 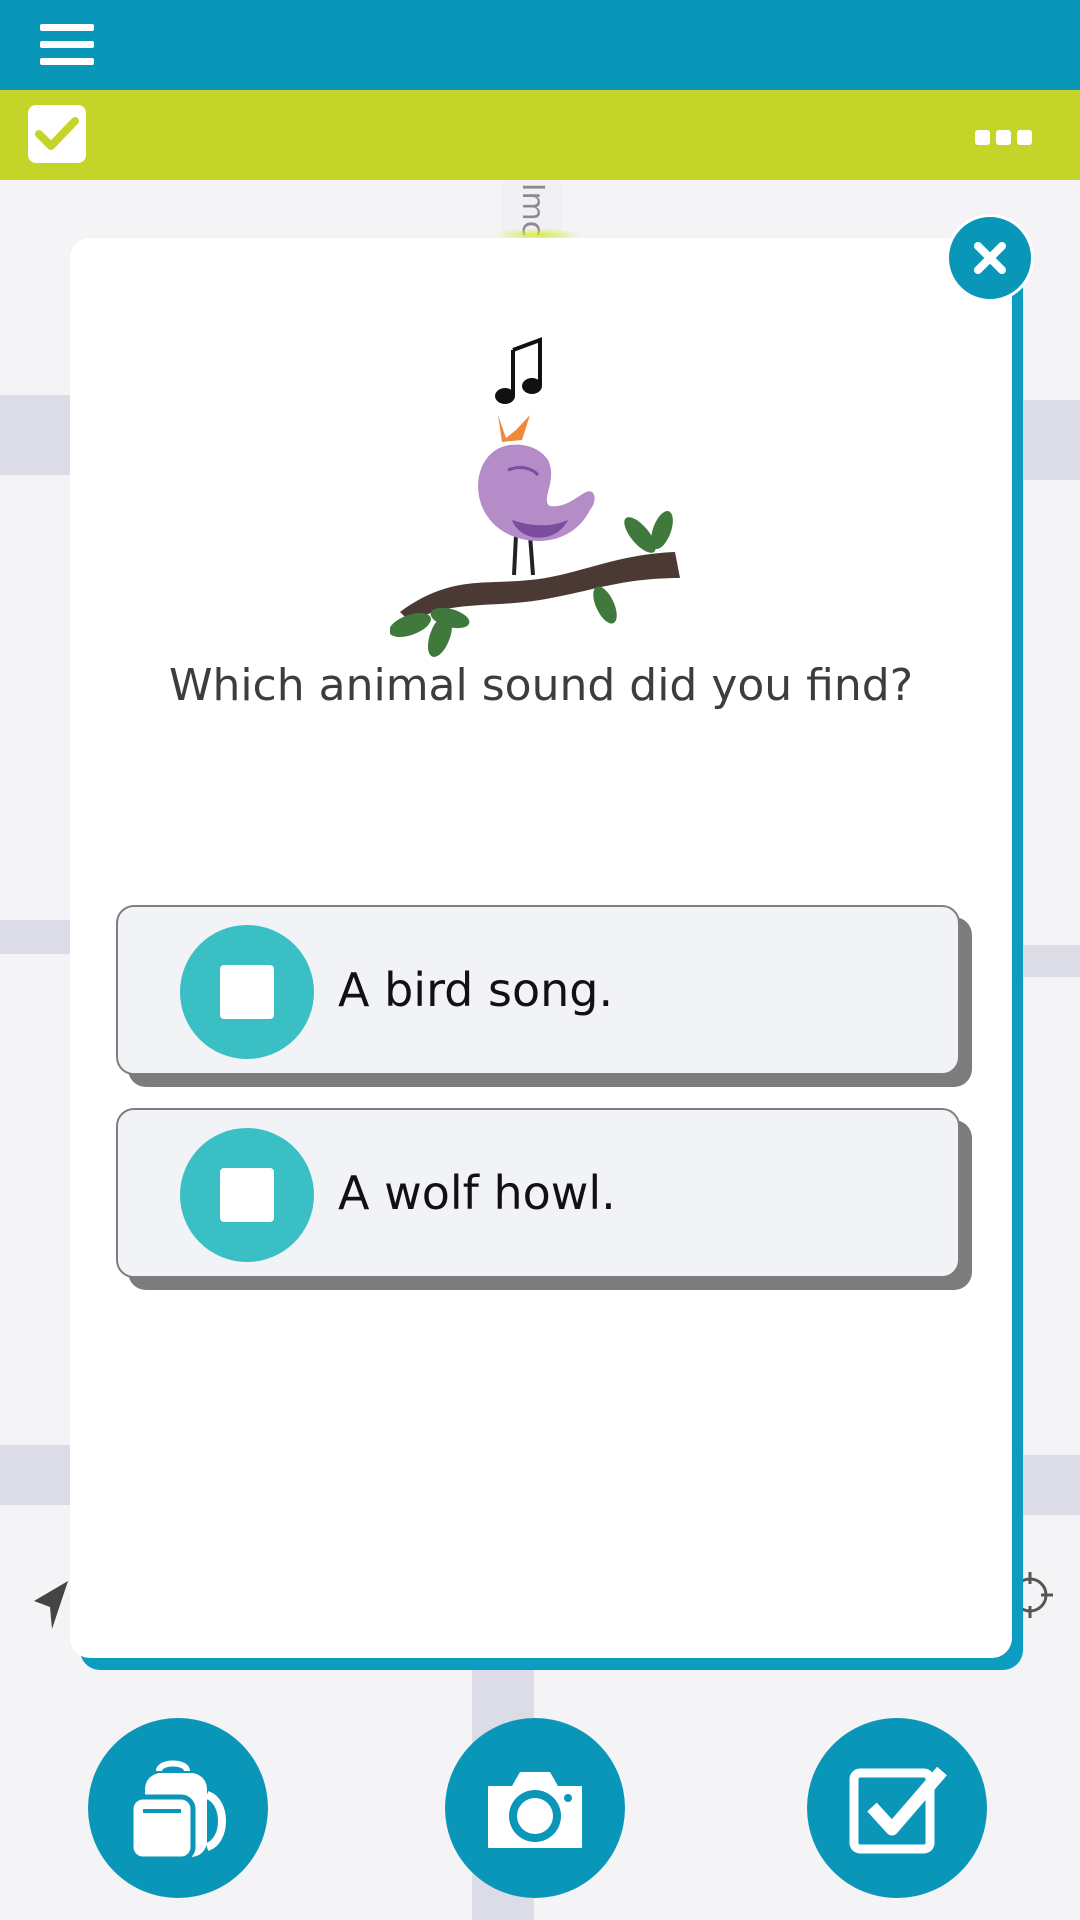 What do you see at coordinates (540, 135) in the screenshot?
I see `task-bar` at bounding box center [540, 135].